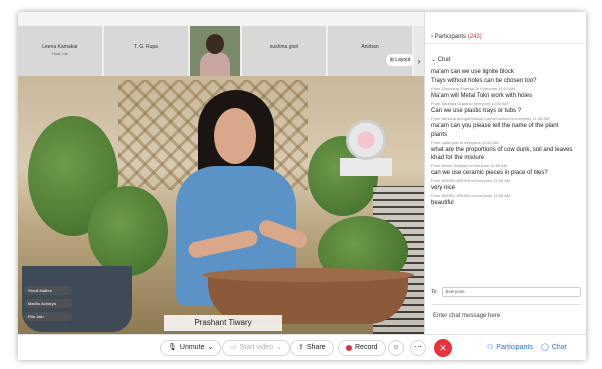  Describe the element at coordinates (349, 348) in the screenshot. I see `record-icon` at that location.